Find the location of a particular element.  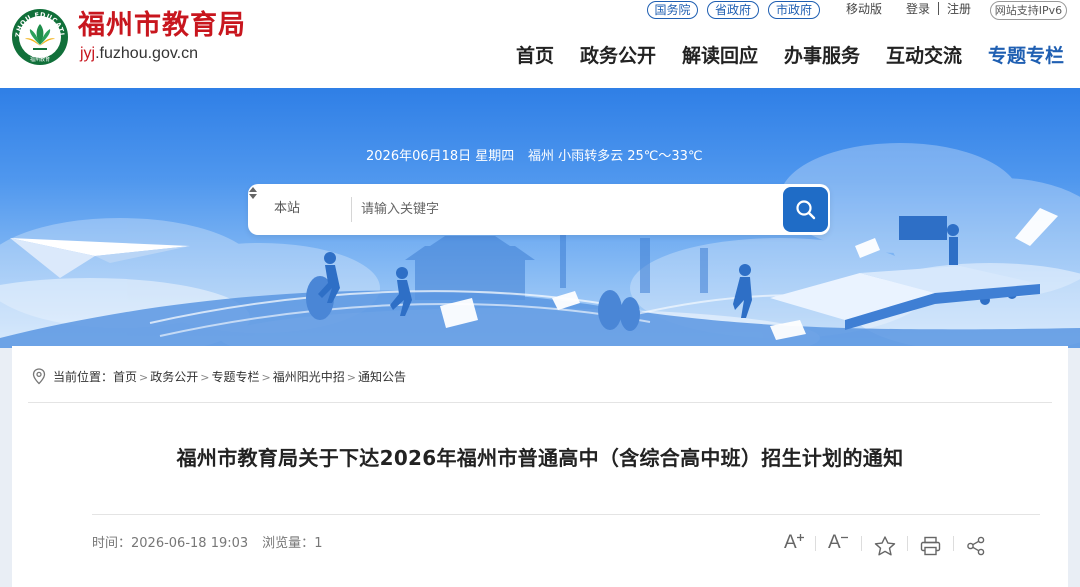

site-domain: jyj.fuzhou.gov.cn is located at coordinates (139, 54).